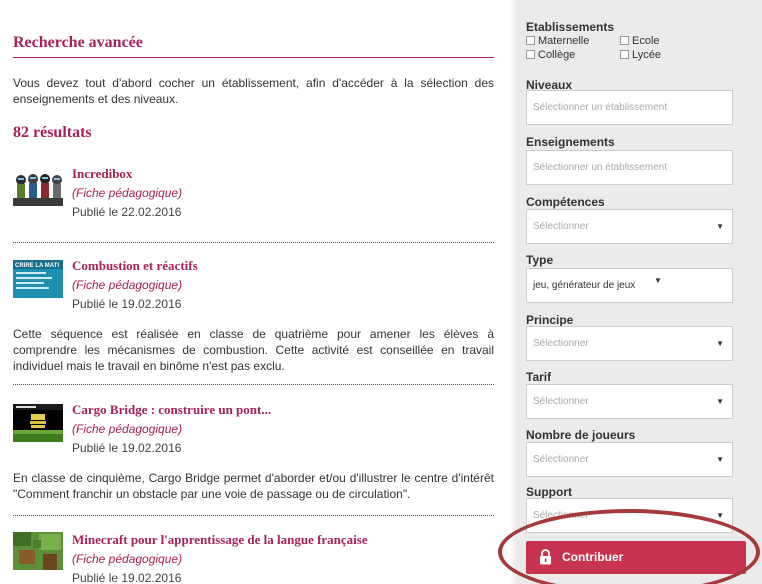 The image size is (762, 584). I want to click on contribute-label: Contribuer, so click(593, 557).